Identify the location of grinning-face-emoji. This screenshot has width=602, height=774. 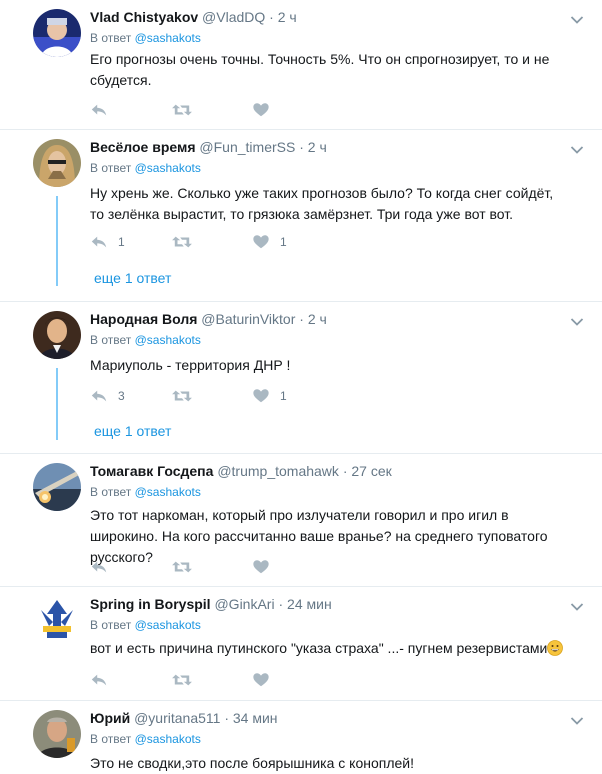
(555, 648).